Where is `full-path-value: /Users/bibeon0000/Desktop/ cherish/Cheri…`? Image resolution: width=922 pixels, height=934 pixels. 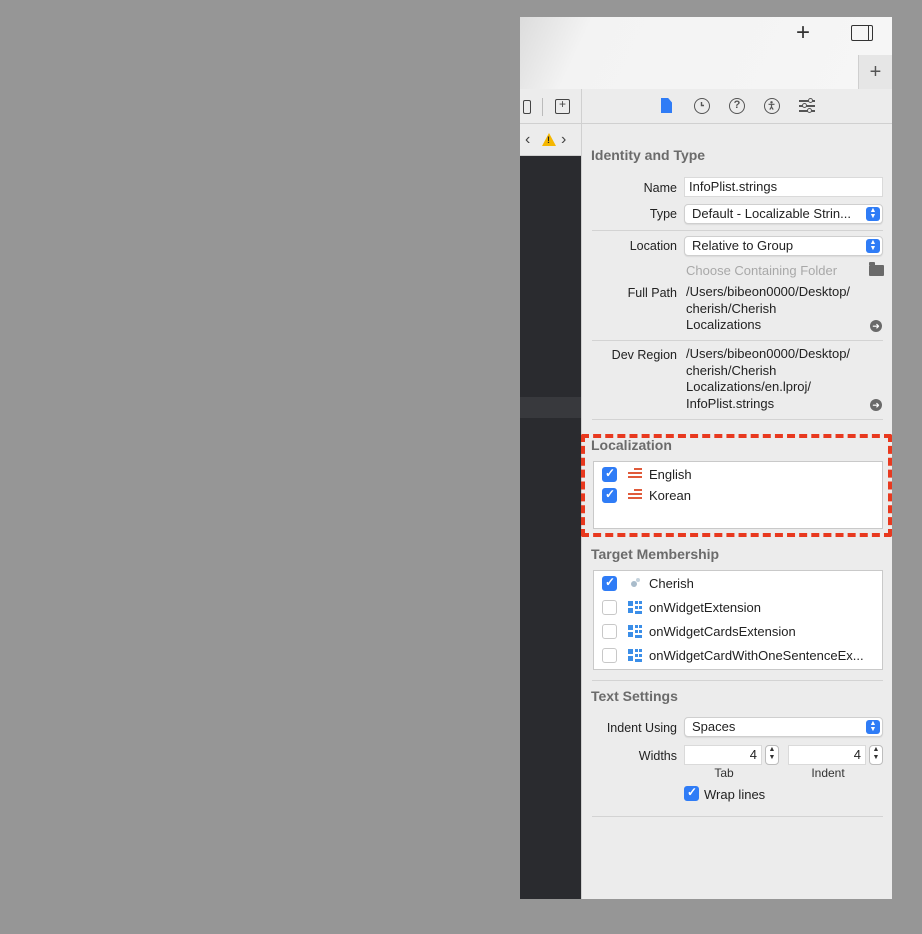 full-path-value: /Users/bibeon0000/Desktop/ cherish/Cheri… is located at coordinates (768, 309).